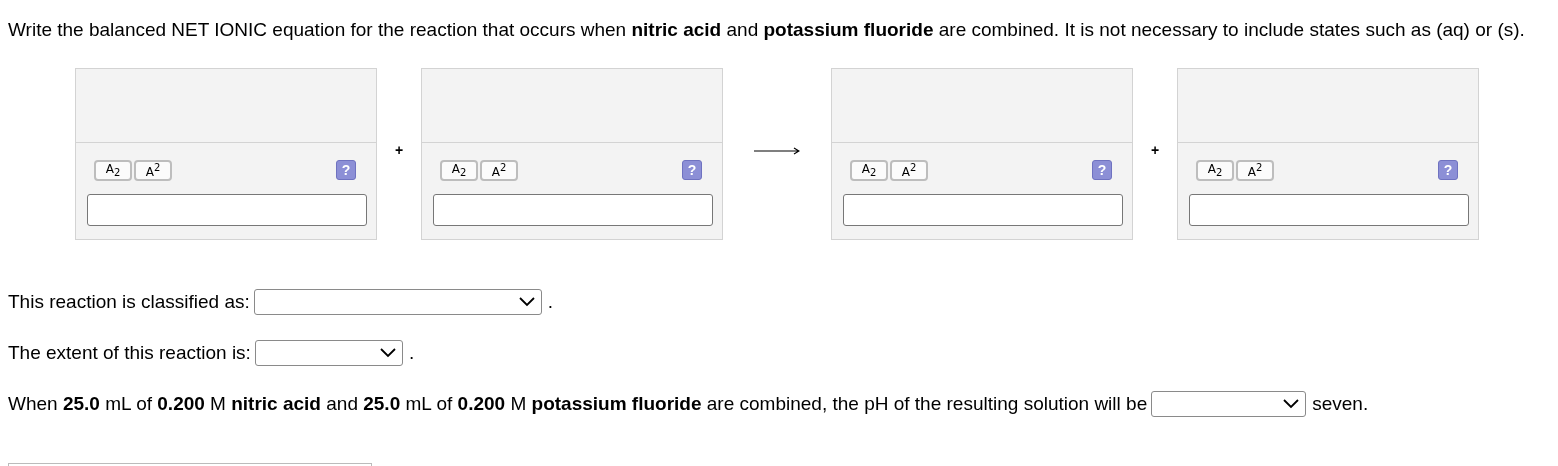  What do you see at coordinates (1340, 404) in the screenshot?
I see `punctuation-text: seven.` at bounding box center [1340, 404].